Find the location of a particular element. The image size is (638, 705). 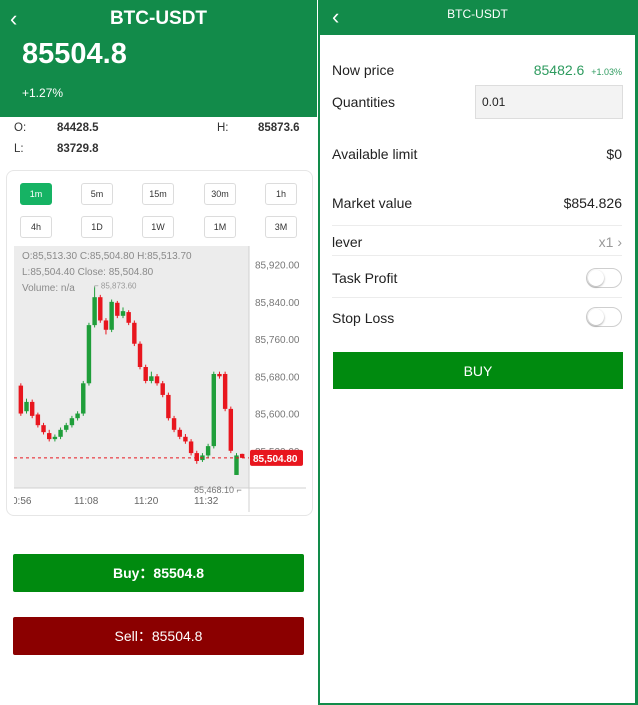

market-value-label: Market value is located at coordinates (372, 203).